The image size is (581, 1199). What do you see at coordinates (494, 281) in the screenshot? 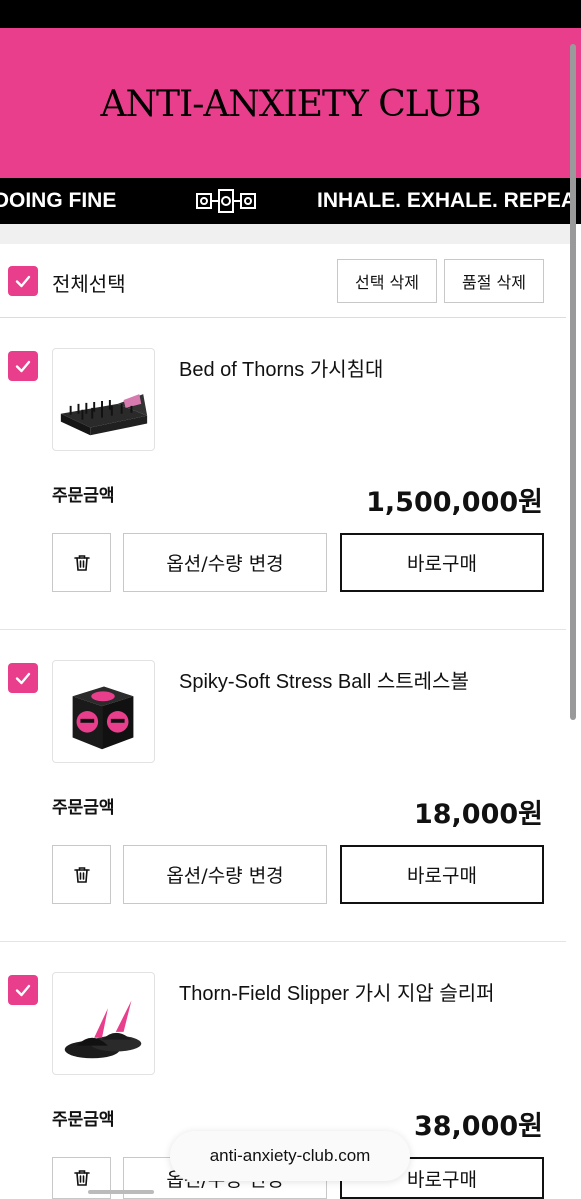
I see `delete-soldout-button: 품절 삭제` at bounding box center [494, 281].